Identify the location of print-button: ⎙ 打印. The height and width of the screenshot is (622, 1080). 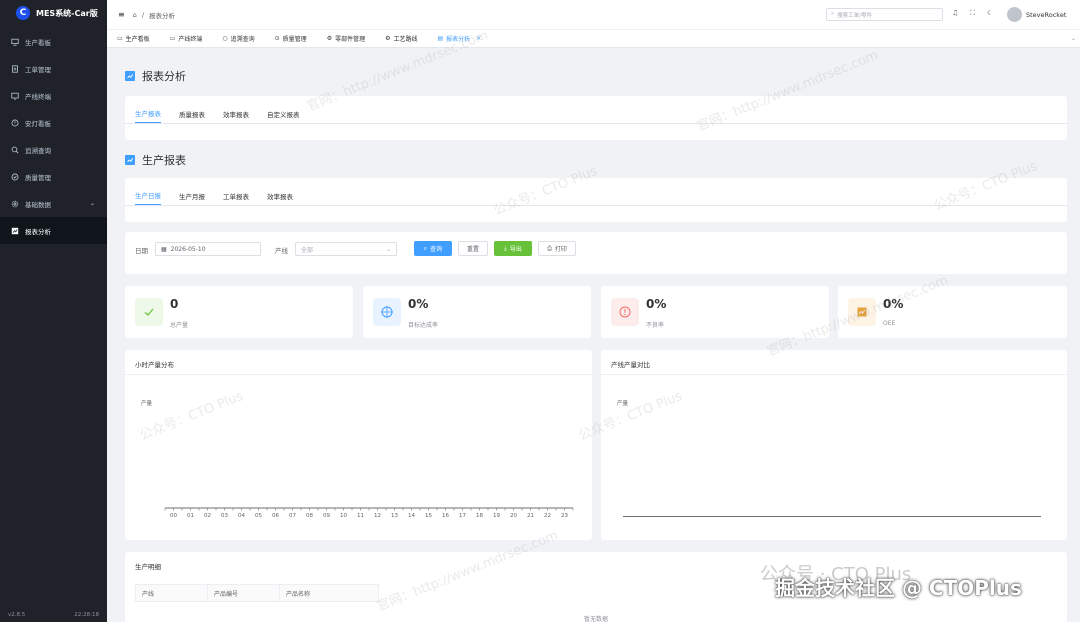
(557, 248).